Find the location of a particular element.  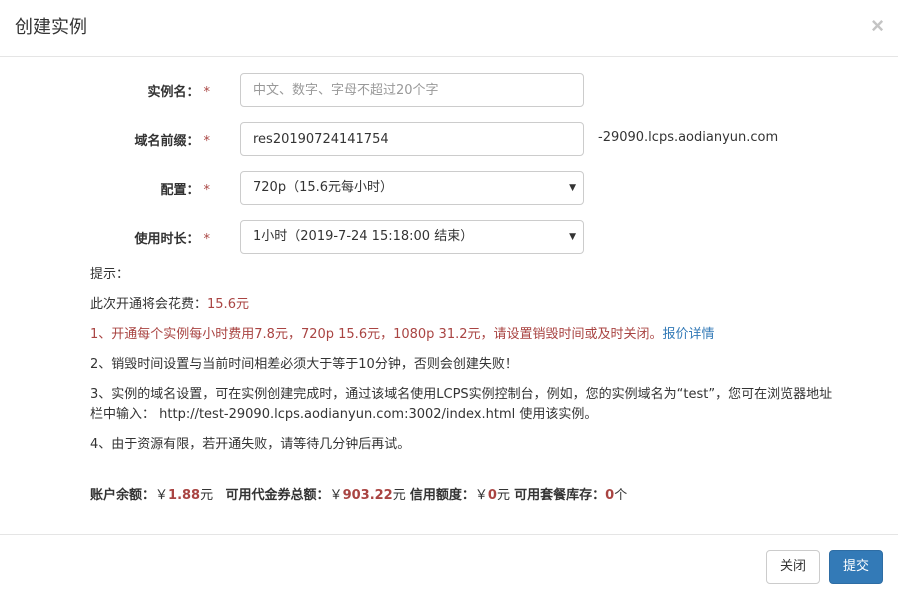

duration-label: 使用时长： * is located at coordinates (172, 239).